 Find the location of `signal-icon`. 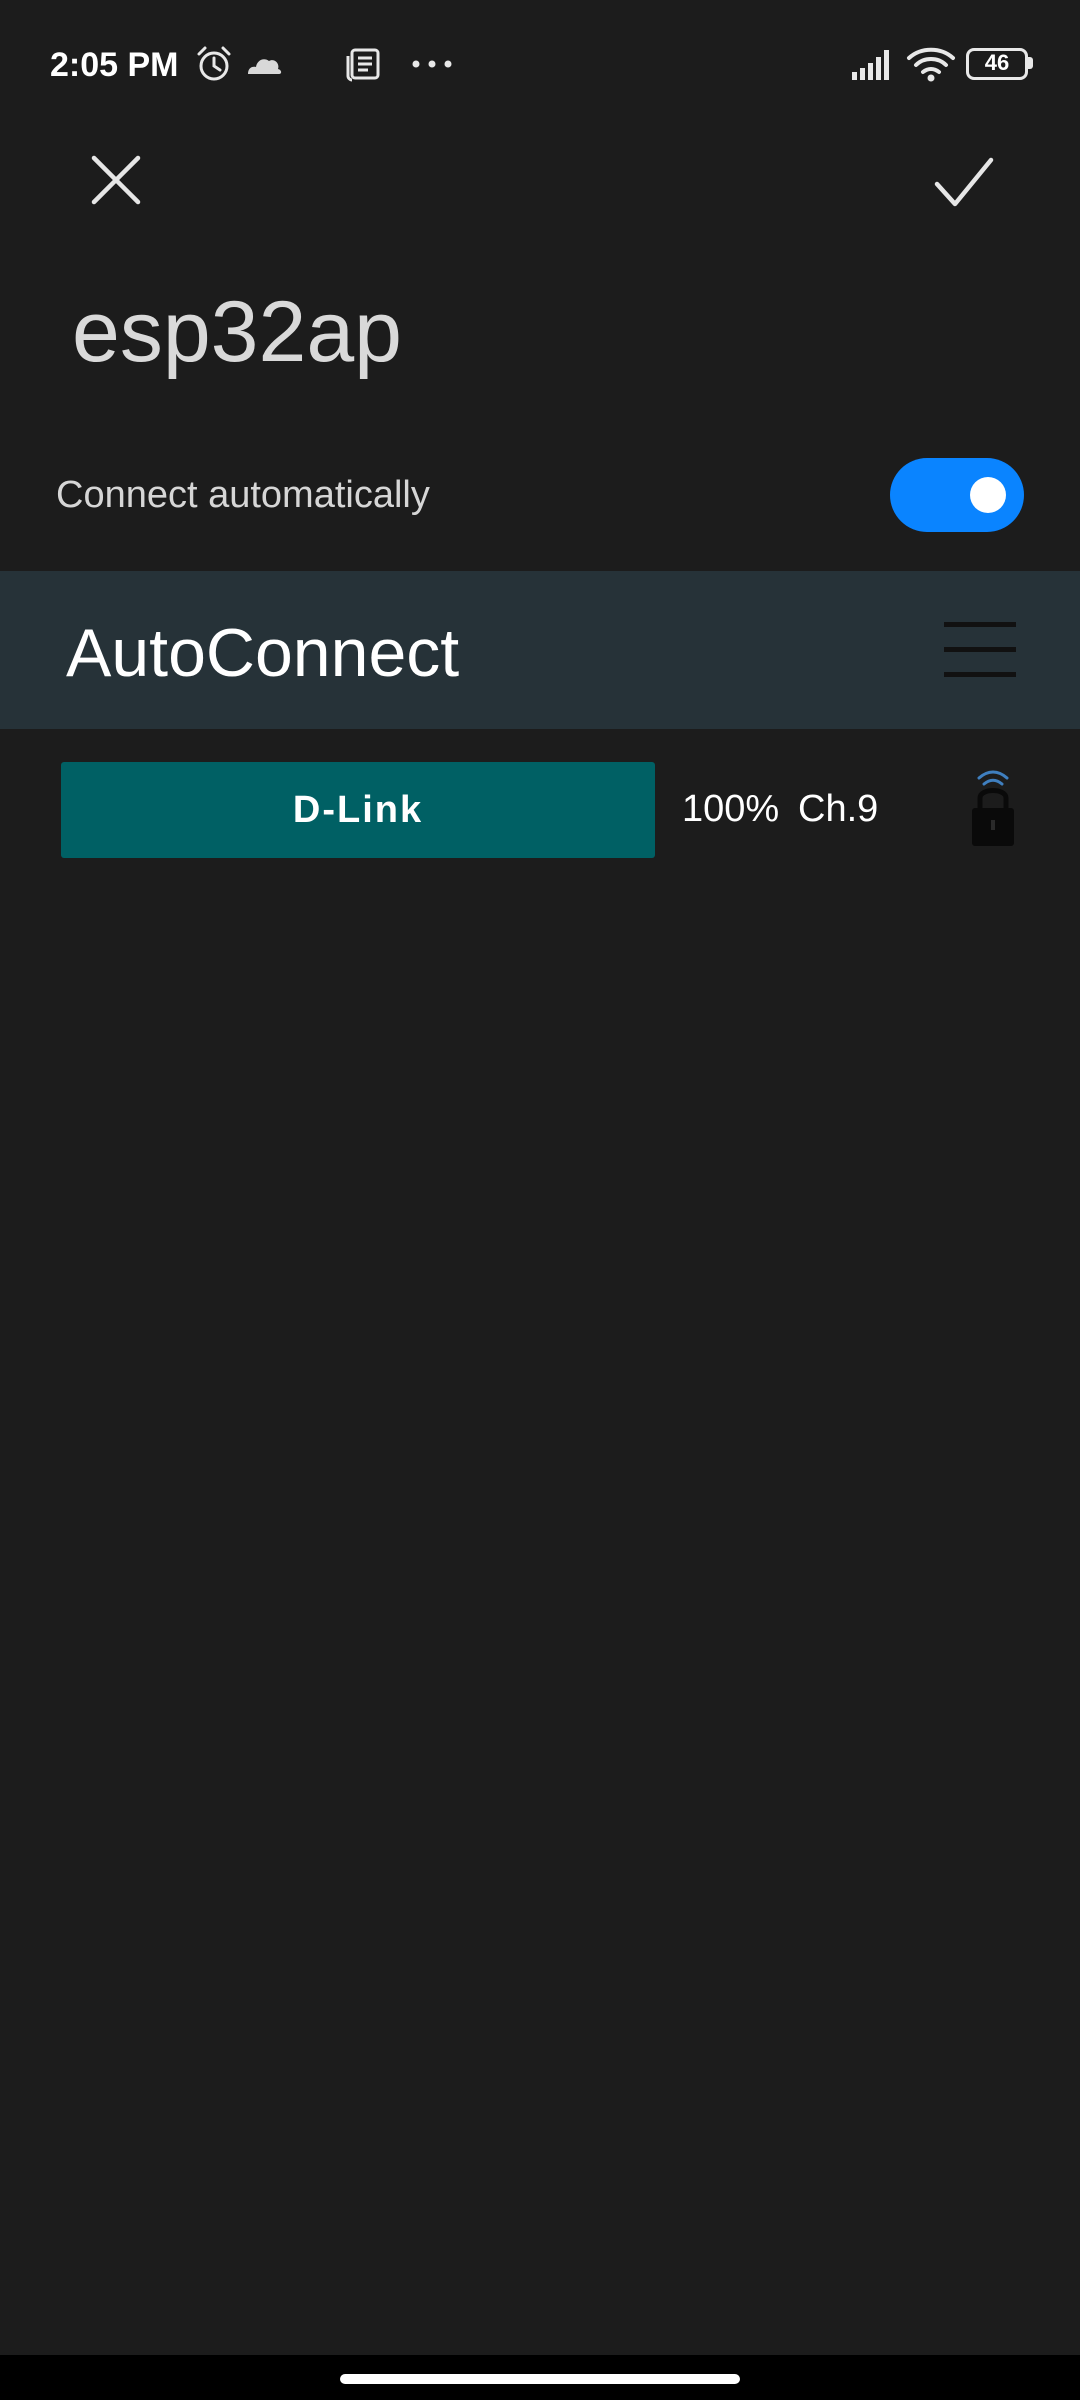

signal-icon is located at coordinates (870, 65).